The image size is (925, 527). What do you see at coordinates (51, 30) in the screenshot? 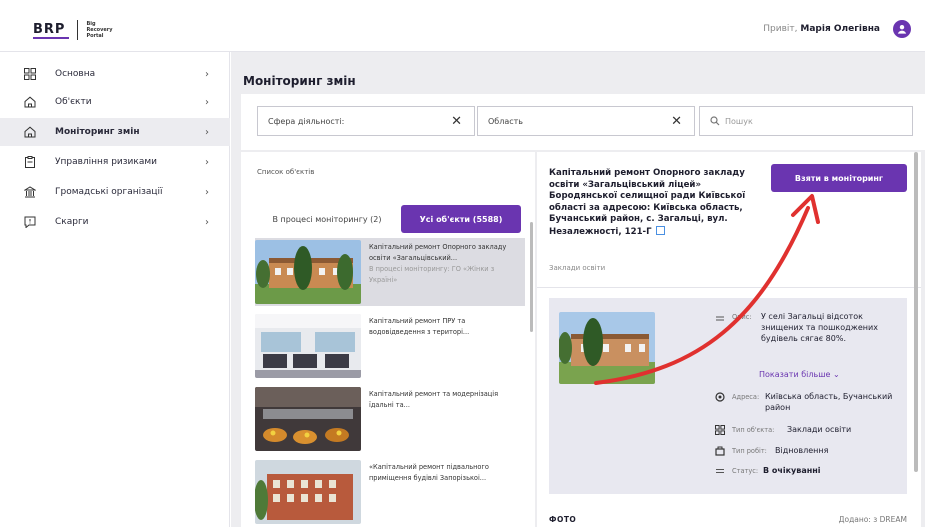
I see `logo-abbr: BRP` at bounding box center [51, 30].